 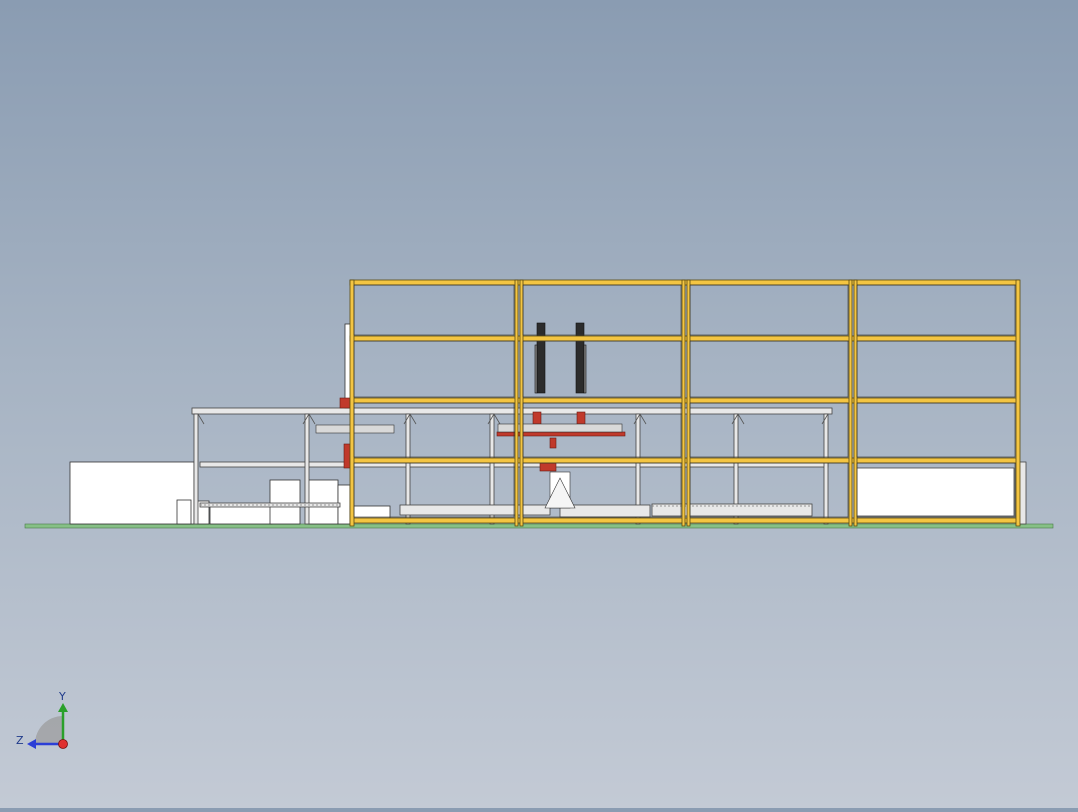 What do you see at coordinates (539, 526) in the screenshot?
I see `ground-plane` at bounding box center [539, 526].